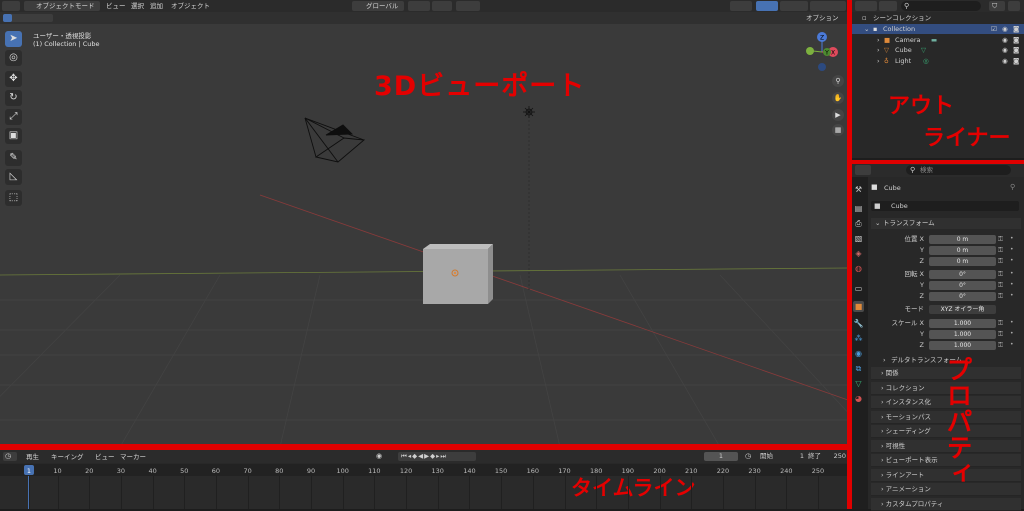 The image size is (1024, 511). Describe the element at coordinates (425, 476) in the screenshot. I see `timeline-red-frame` at that location.